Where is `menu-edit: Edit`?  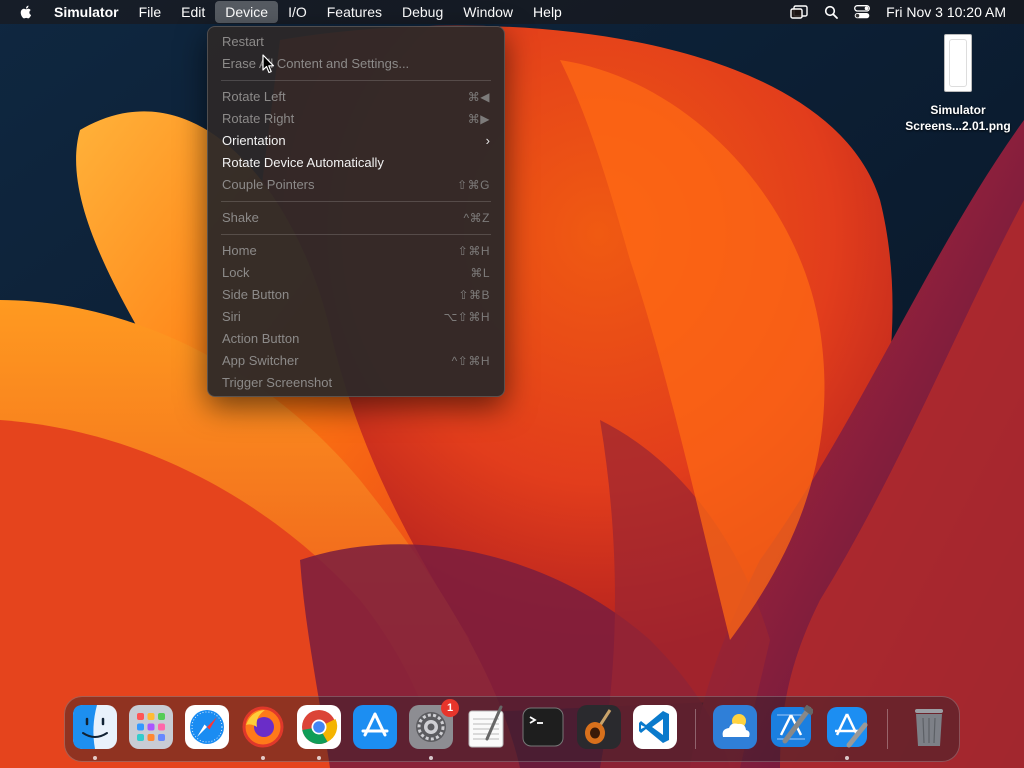 menu-edit: Edit is located at coordinates (193, 12).